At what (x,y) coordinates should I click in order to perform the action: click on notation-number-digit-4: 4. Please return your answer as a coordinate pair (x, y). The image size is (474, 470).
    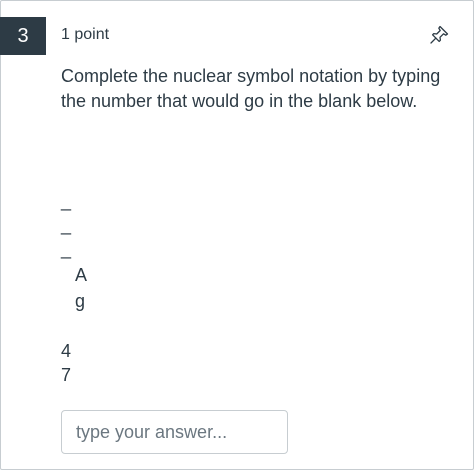
    Looking at the image, I should click on (66, 351).